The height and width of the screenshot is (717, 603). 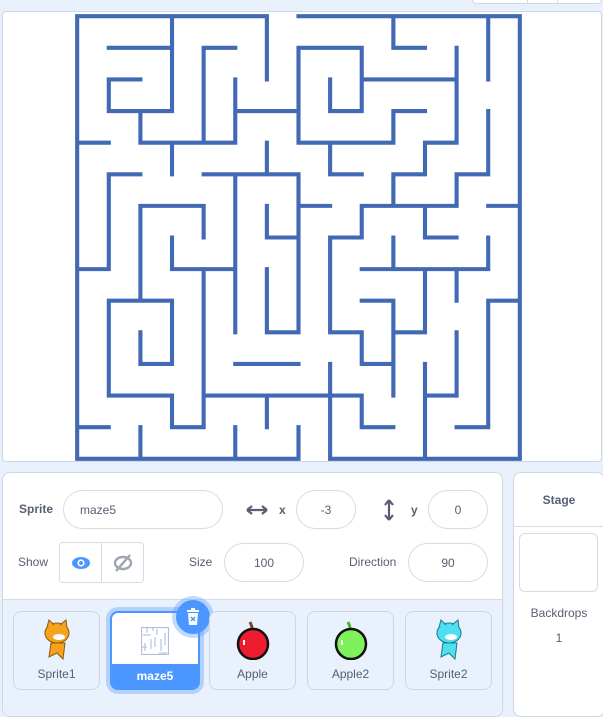 What do you see at coordinates (155, 676) in the screenshot?
I see `sprite-name: maze5` at bounding box center [155, 676].